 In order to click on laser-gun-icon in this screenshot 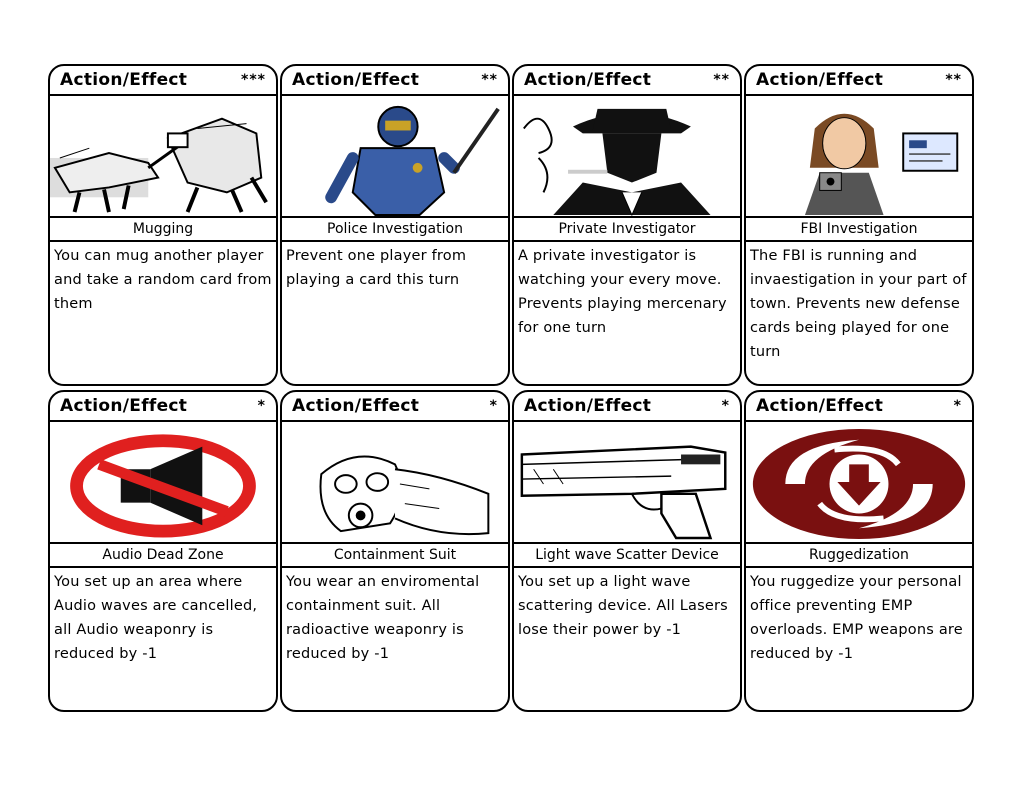, I will do `click(623, 492)`.